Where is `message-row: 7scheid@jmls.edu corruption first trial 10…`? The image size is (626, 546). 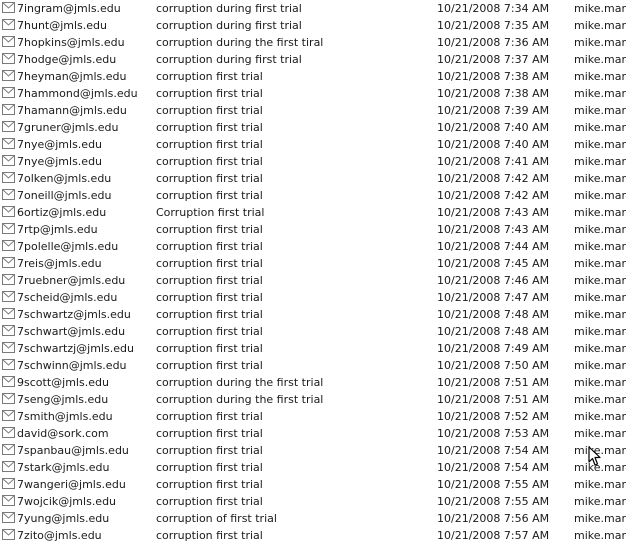 message-row: 7scheid@jmls.edu corruption first trial 10… is located at coordinates (313, 297).